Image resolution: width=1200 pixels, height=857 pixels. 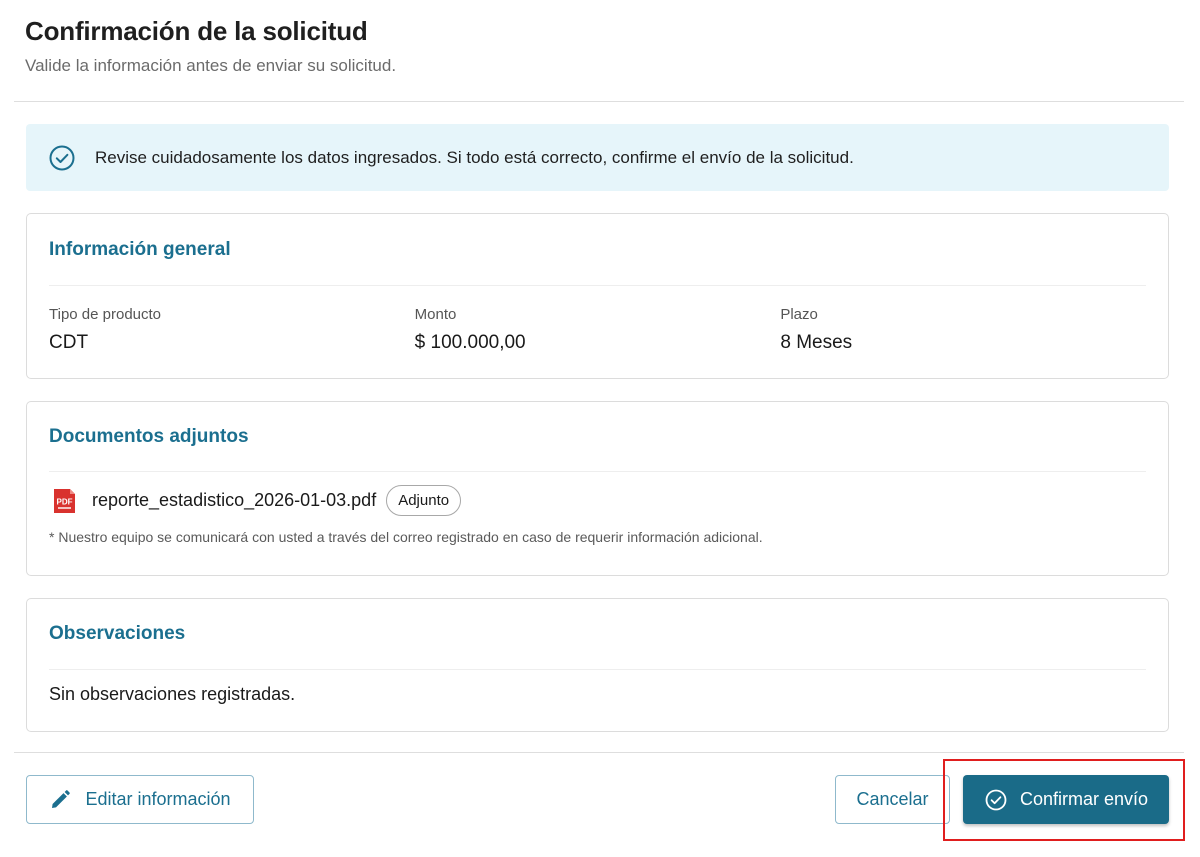 What do you see at coordinates (435, 314) in the screenshot?
I see `field-label: Monto` at bounding box center [435, 314].